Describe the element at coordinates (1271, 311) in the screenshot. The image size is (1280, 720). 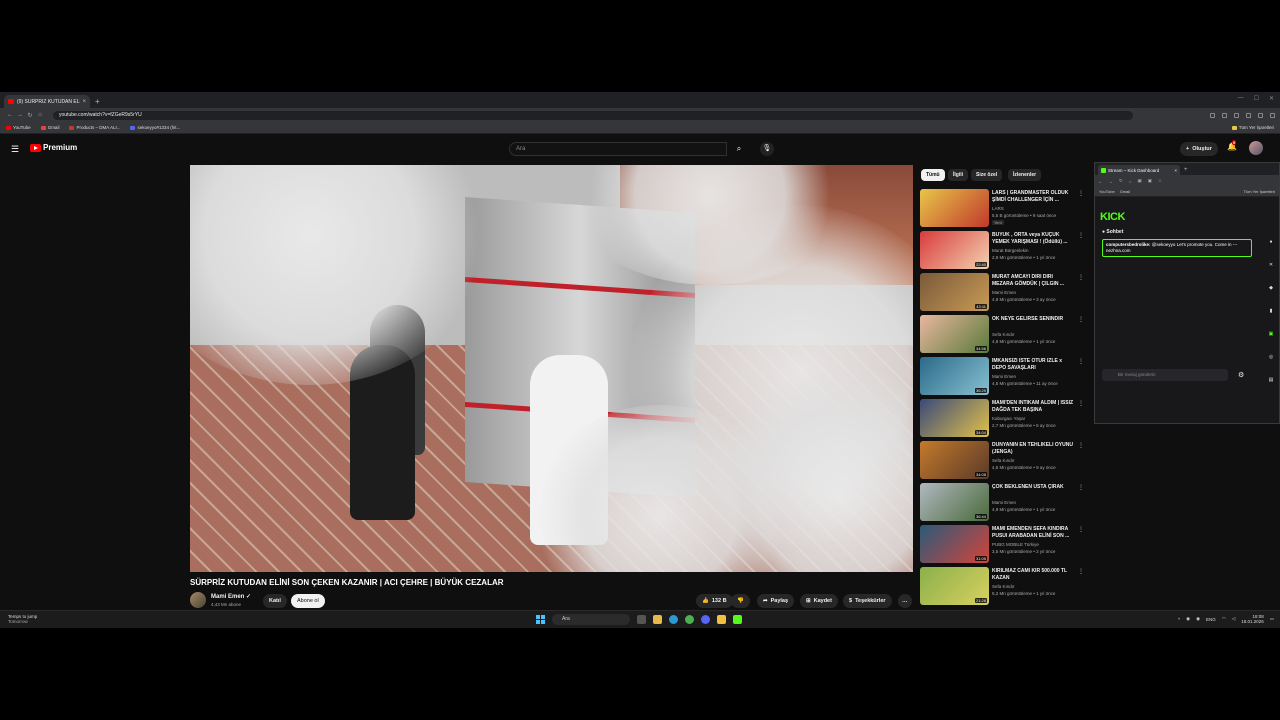
I see `side-tool-icon: ▮` at that location.